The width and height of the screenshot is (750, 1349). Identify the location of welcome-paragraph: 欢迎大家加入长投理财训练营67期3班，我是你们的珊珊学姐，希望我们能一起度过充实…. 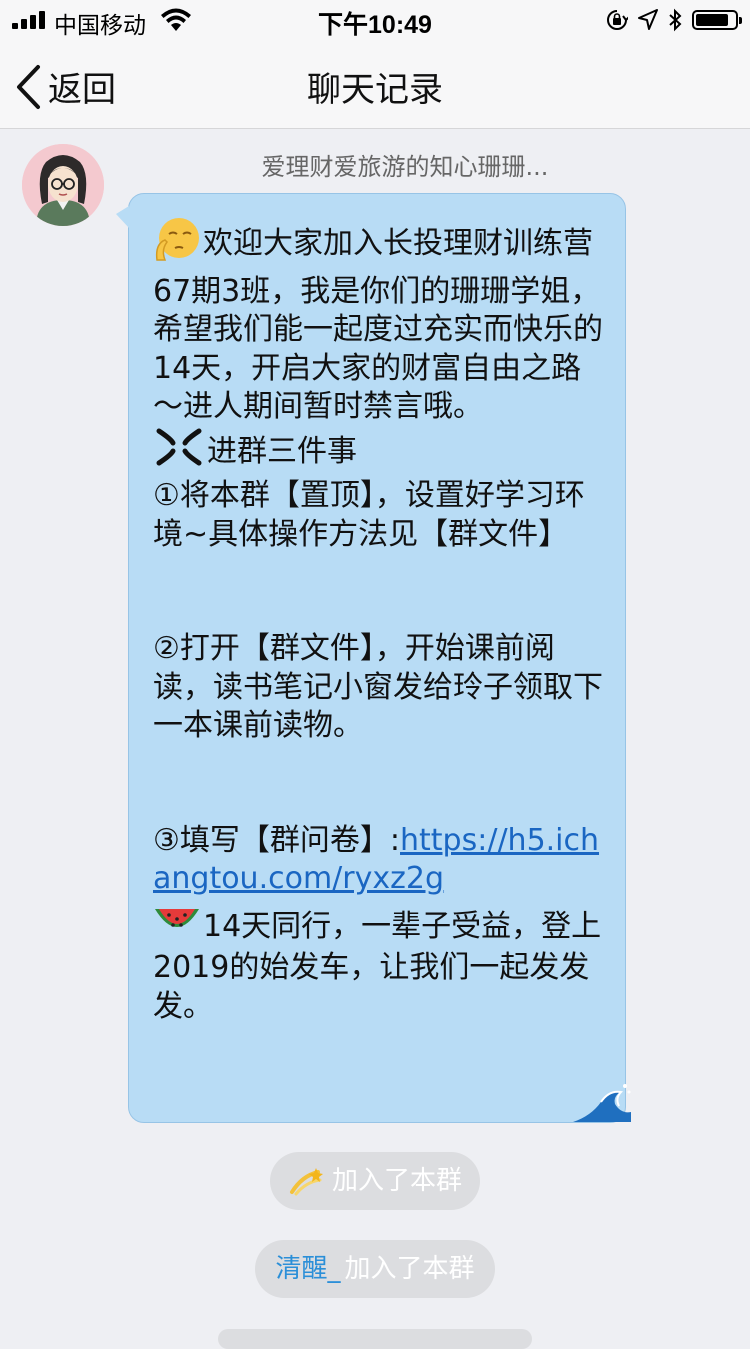
(381, 321).